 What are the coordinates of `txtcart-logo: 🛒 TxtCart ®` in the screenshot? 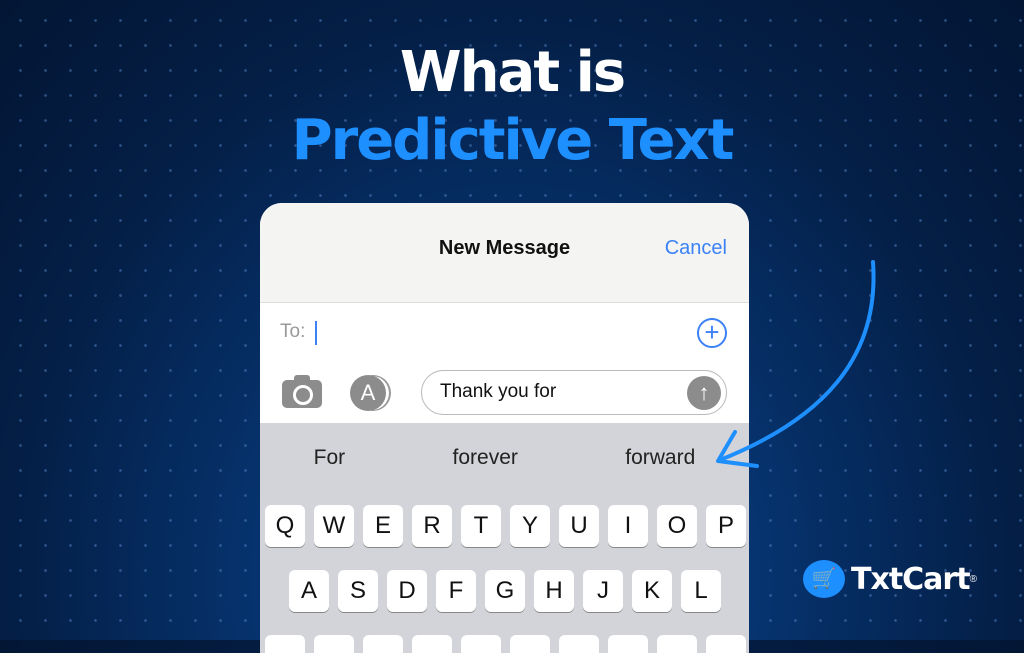 It's located at (890, 579).